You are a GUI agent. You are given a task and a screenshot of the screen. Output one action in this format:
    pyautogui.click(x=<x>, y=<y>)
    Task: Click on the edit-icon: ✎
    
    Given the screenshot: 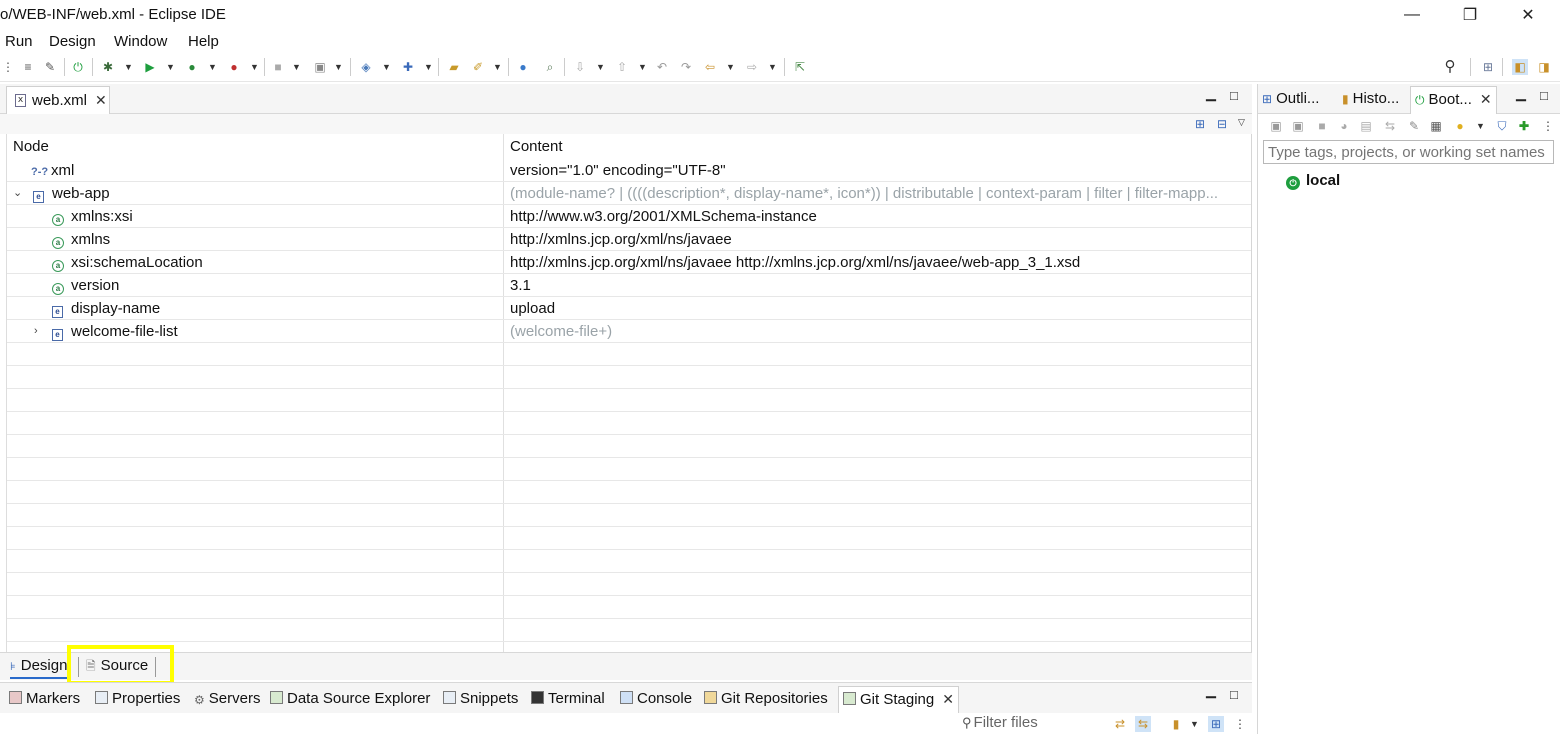 What is the action you would take?
    pyautogui.click(x=1414, y=126)
    